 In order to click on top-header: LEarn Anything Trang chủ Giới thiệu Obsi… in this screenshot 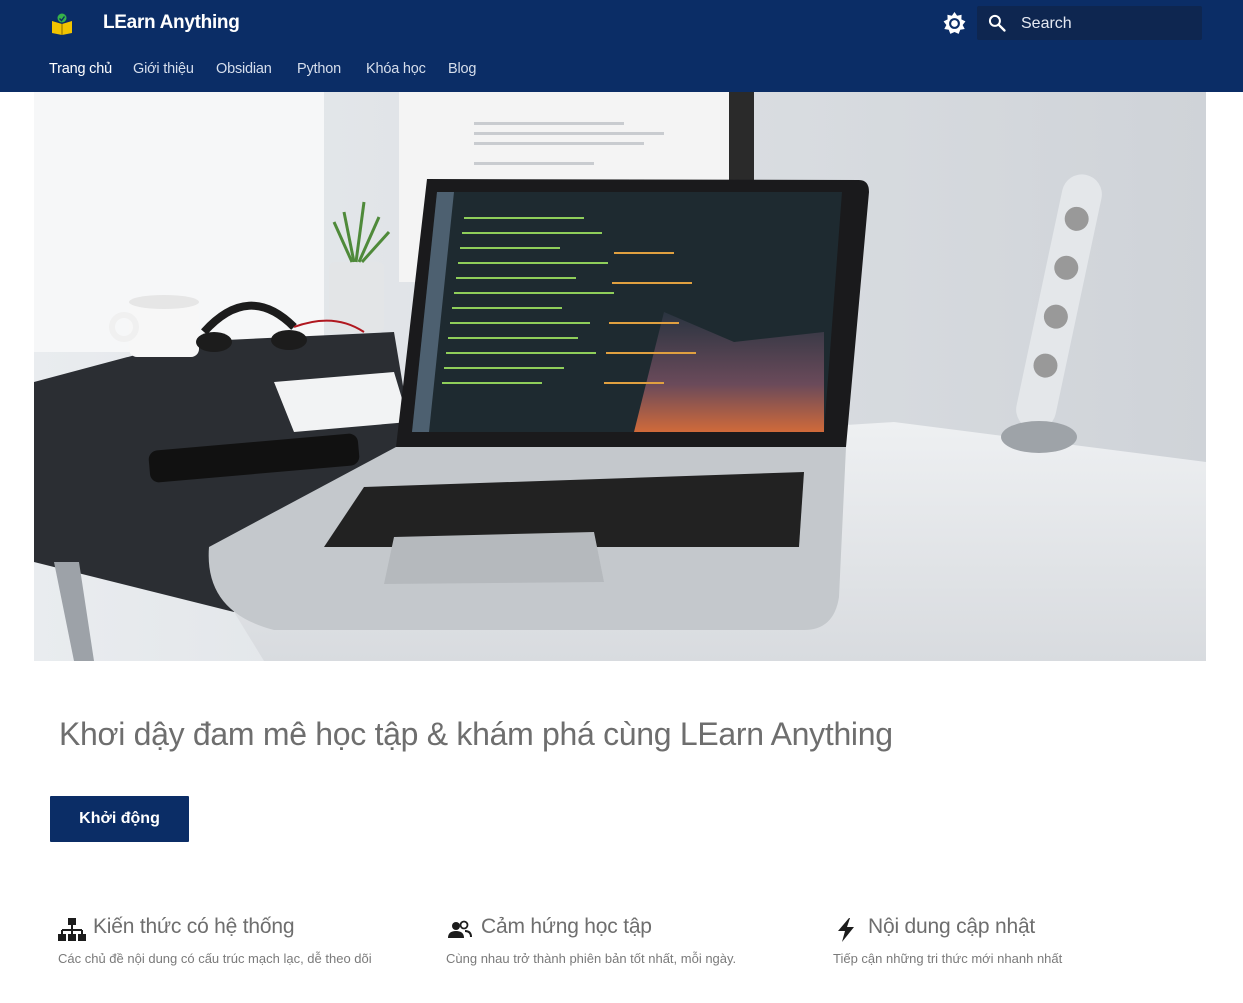, I will do `click(621, 46)`.